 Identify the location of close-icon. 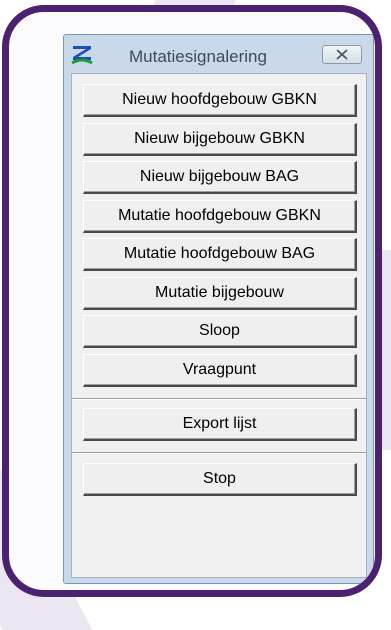
(342, 54).